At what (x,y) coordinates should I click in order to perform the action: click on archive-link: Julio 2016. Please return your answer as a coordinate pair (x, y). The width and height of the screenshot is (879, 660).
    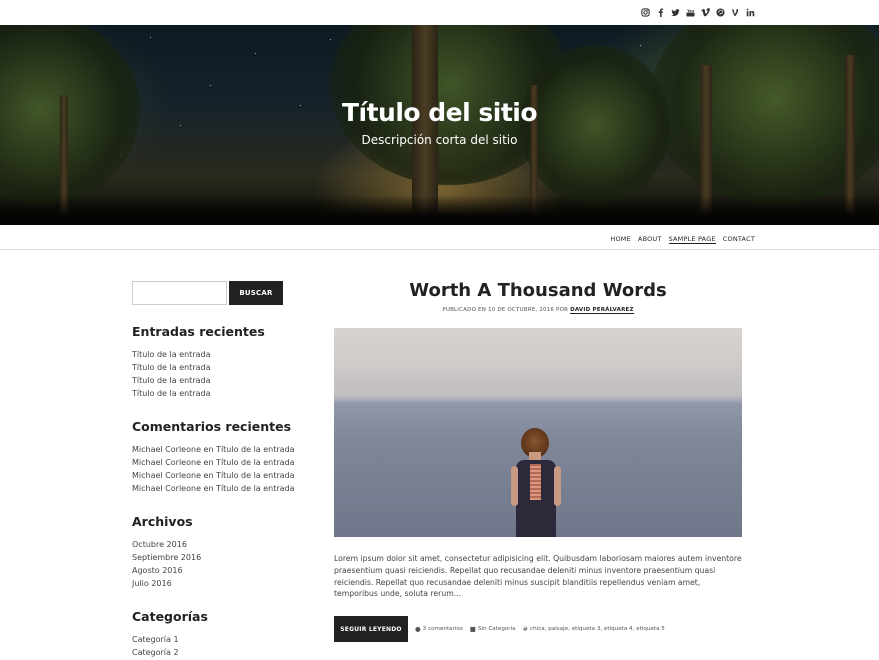
    Looking at the image, I should click on (217, 583).